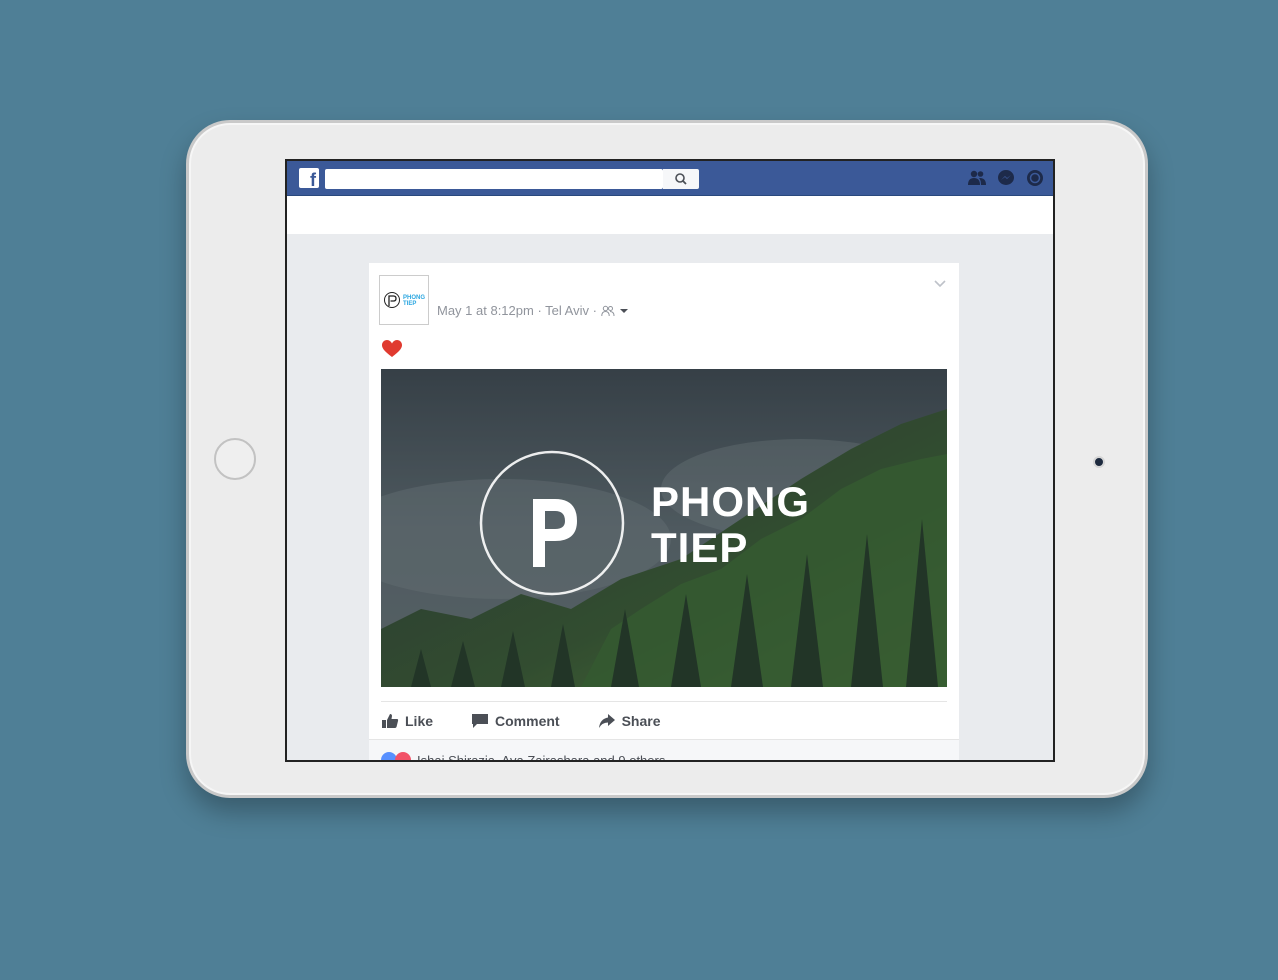  I want to click on top-bar: f, so click(670, 178).